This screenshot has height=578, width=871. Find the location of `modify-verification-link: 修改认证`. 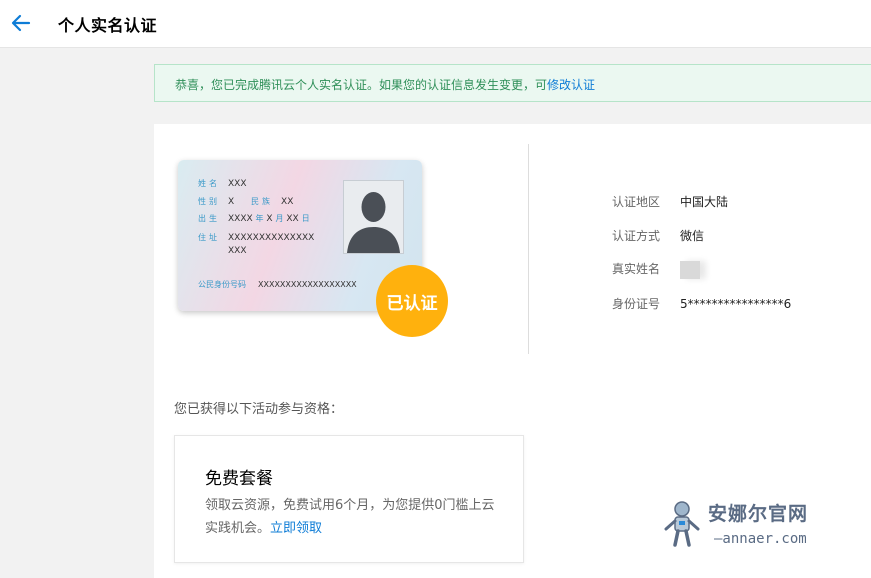

modify-verification-link: 修改认证 is located at coordinates (571, 85).